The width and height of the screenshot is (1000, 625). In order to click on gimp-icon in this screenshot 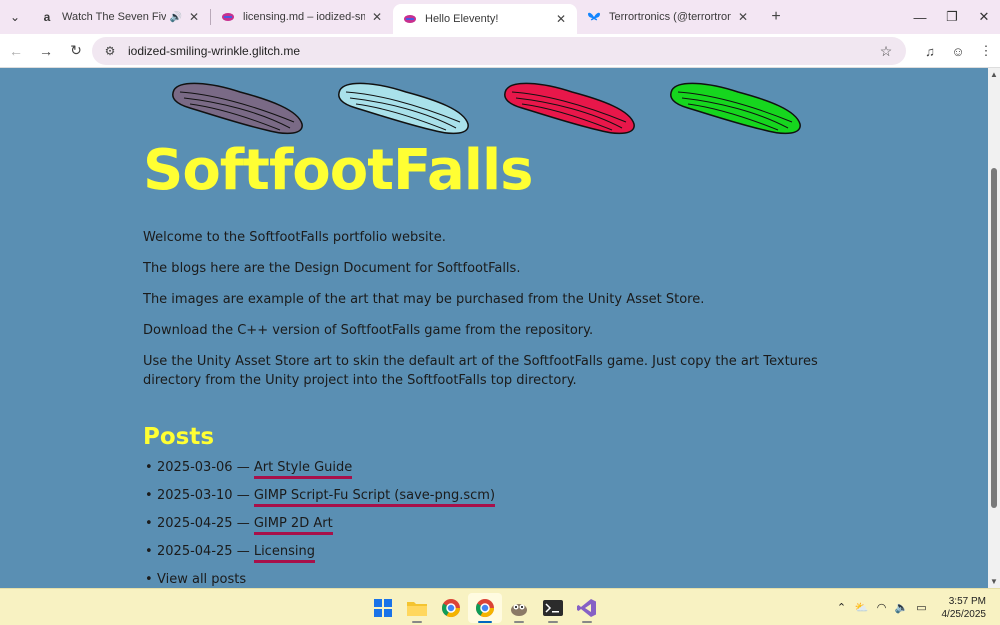, I will do `click(519, 610)`.